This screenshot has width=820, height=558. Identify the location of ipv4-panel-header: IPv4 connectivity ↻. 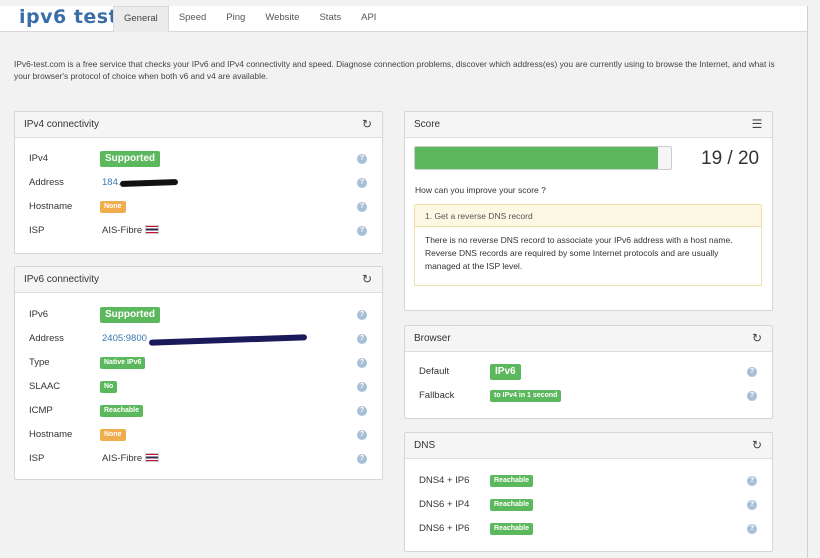
(198, 125).